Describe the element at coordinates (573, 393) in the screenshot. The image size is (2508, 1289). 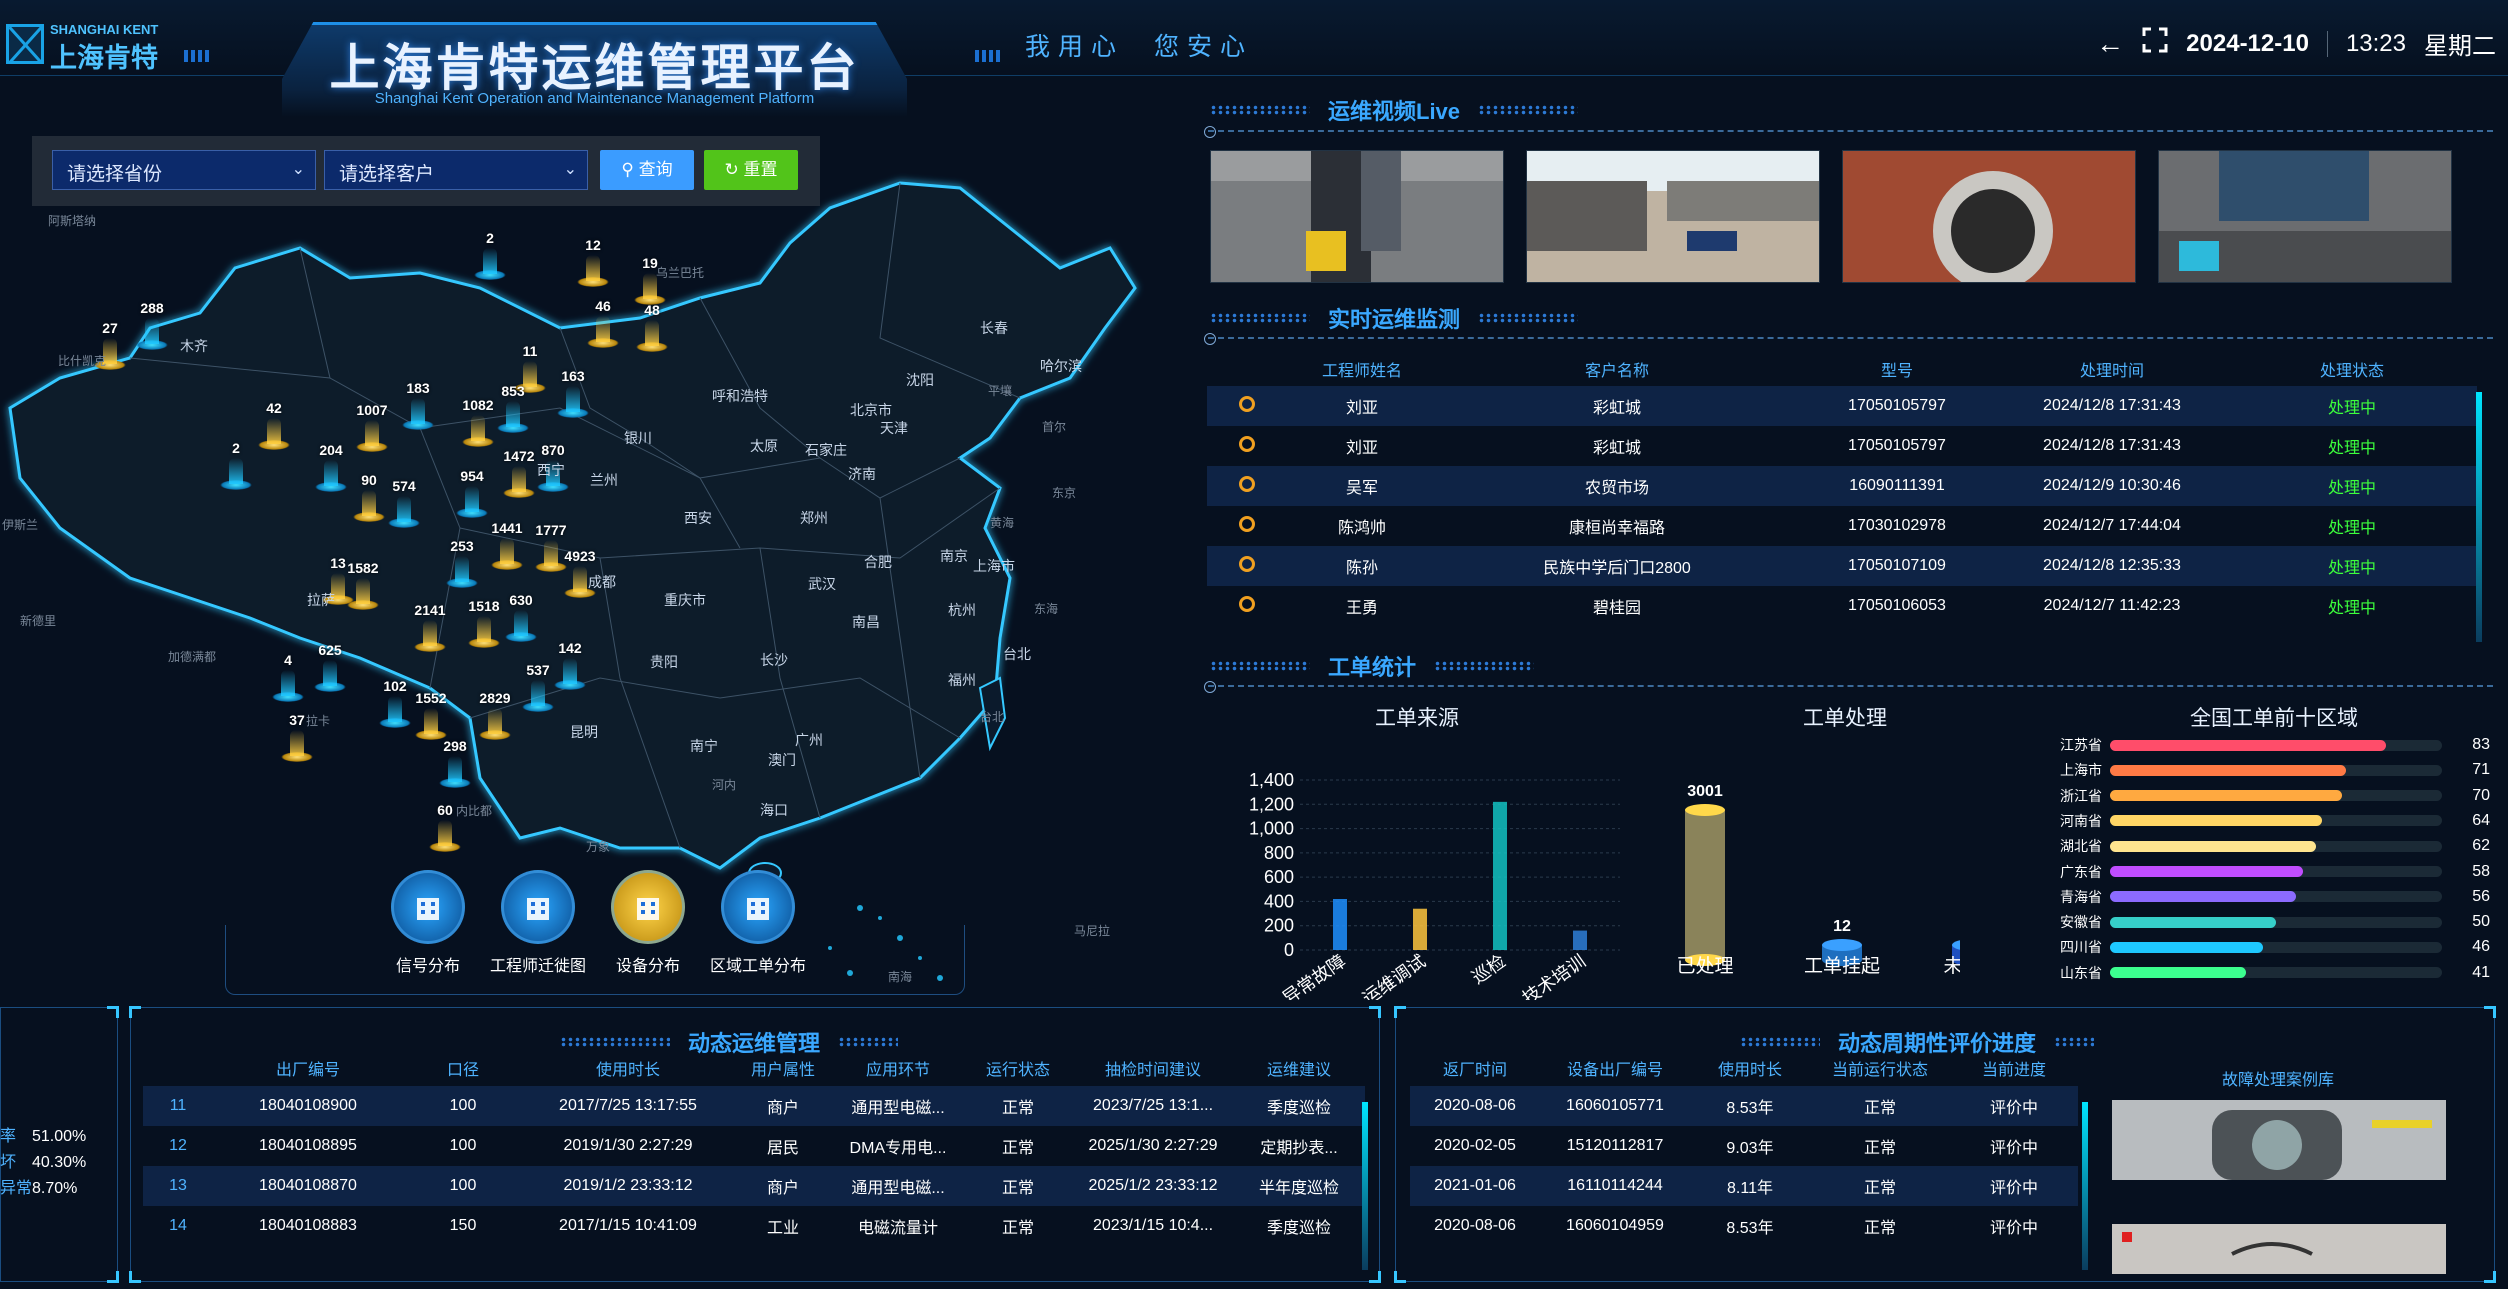
I see `map-marker: 163` at that location.